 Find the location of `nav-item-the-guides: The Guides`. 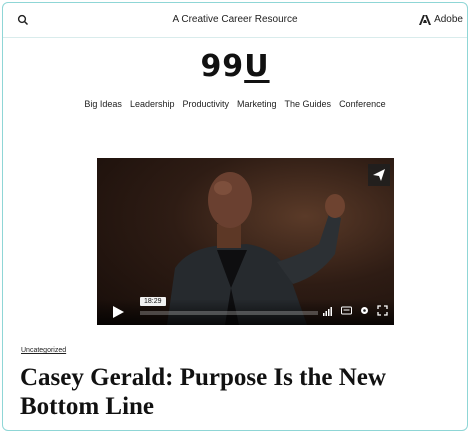

nav-item-the-guides: The Guides is located at coordinates (308, 104).